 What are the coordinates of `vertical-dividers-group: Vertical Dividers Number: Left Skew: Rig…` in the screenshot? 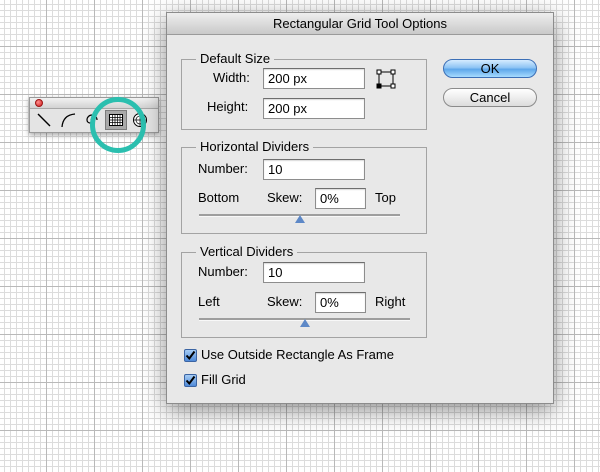 It's located at (304, 291).